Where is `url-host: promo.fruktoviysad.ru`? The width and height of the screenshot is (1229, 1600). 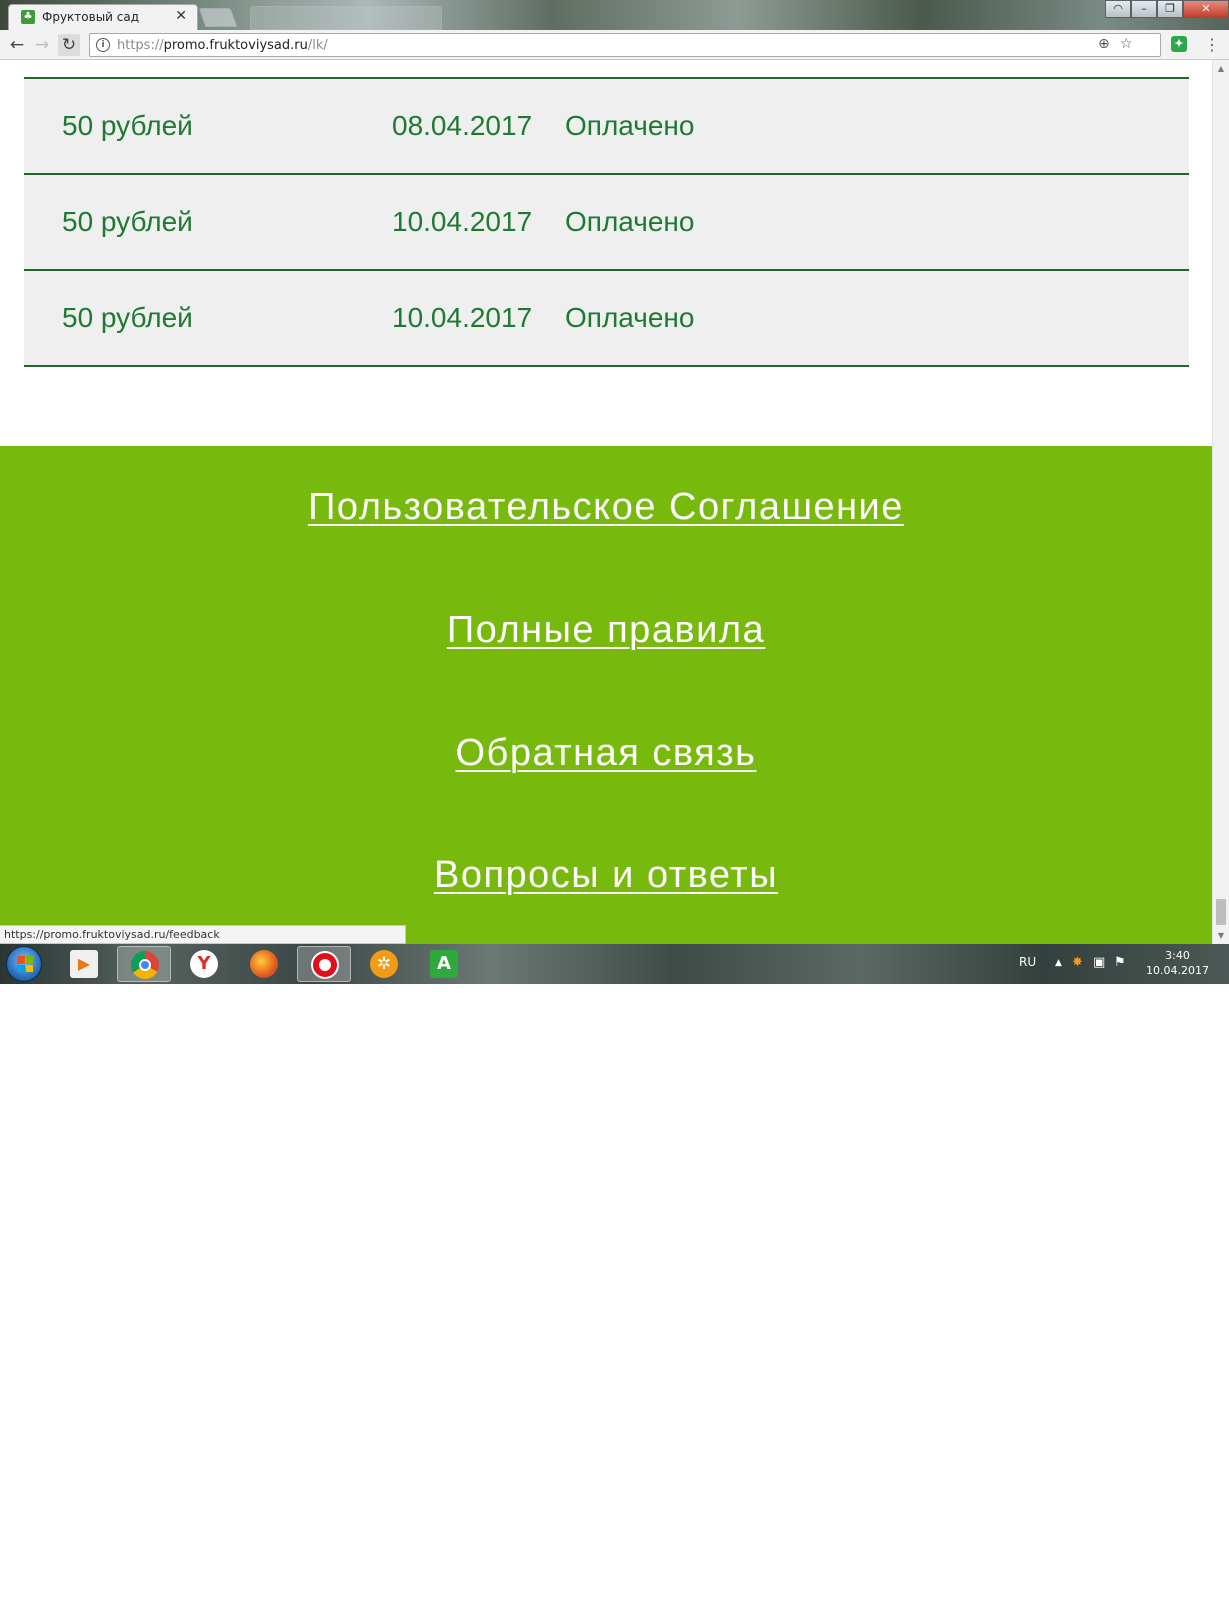
url-host: promo.fruktoviysad.ru is located at coordinates (235, 45).